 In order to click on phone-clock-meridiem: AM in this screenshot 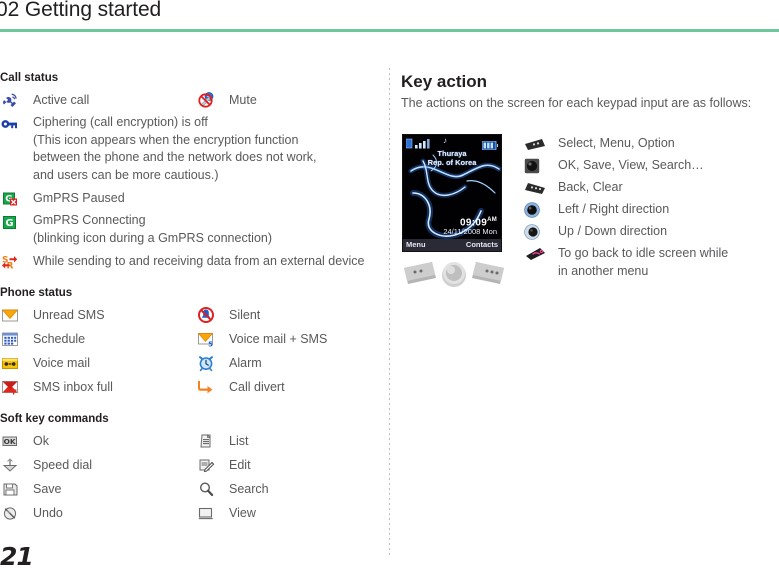, I will do `click(492, 220)`.